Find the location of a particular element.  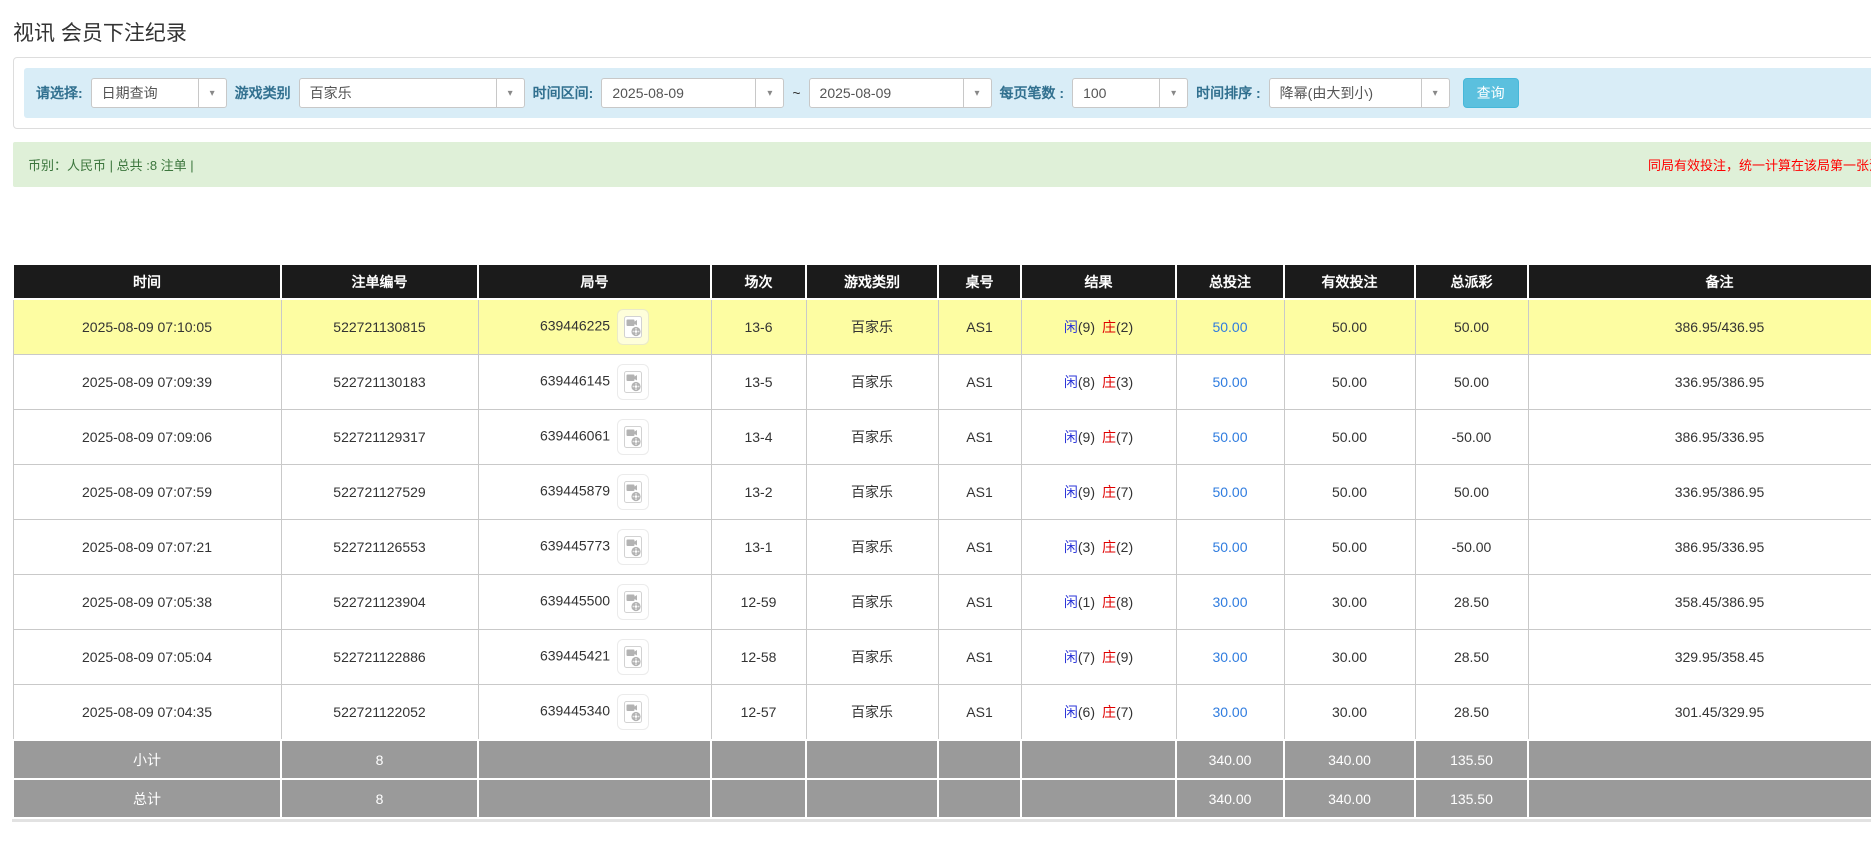

cell-round-id: 639445879 is located at coordinates (594, 492).